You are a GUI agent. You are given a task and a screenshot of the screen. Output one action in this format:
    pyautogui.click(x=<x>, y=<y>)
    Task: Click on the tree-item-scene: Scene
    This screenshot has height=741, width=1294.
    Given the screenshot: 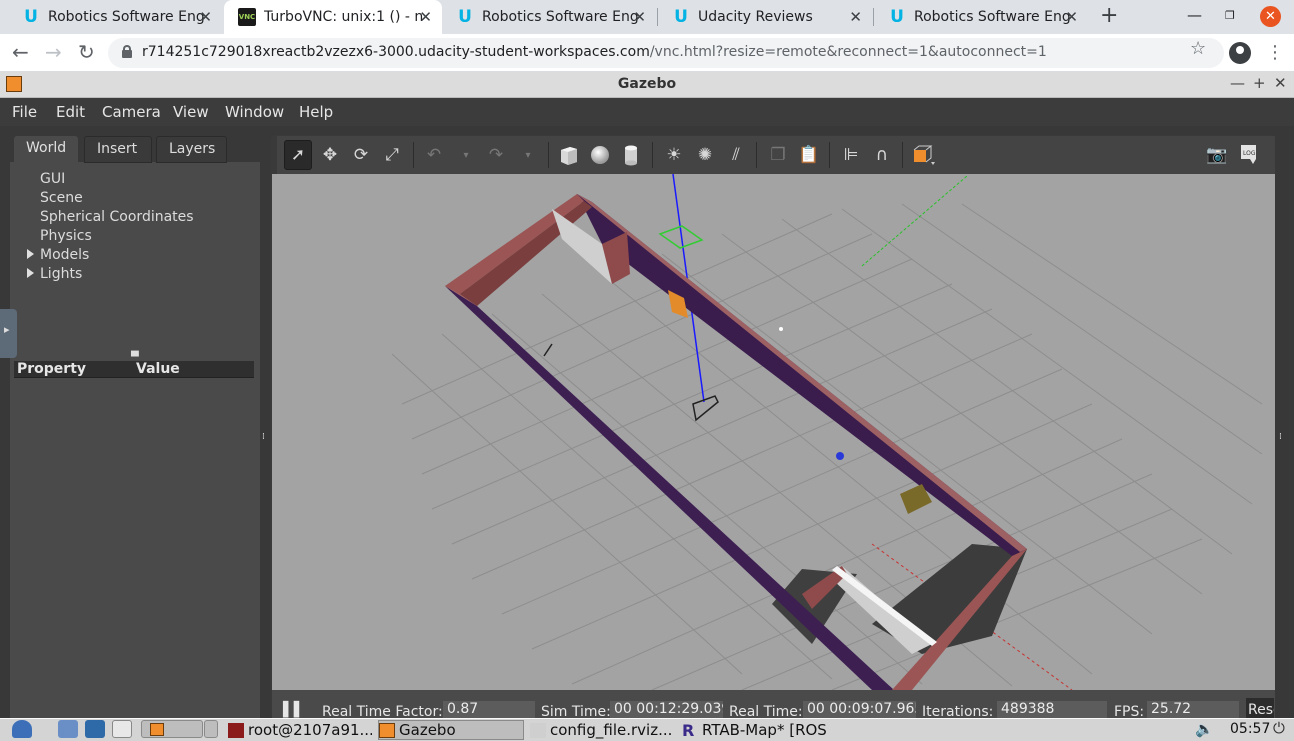 What is the action you would take?
    pyautogui.click(x=61, y=198)
    